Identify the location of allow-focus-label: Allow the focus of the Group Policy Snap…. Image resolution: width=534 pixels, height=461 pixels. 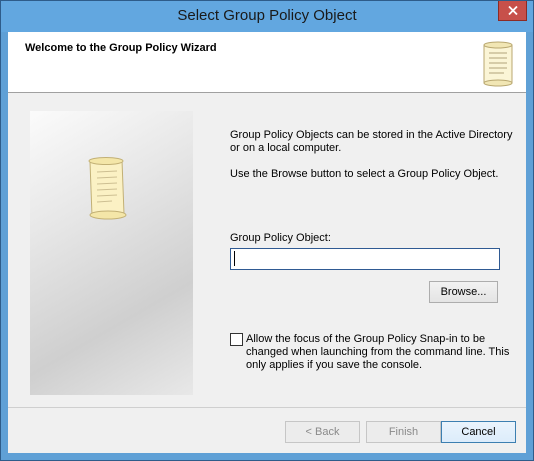
(381, 352).